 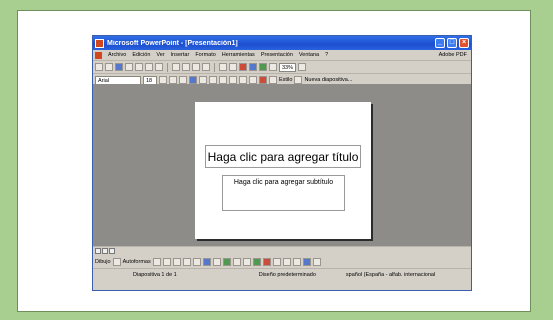 What do you see at coordinates (256, 261) in the screenshot?
I see `line-color-icon` at bounding box center [256, 261].